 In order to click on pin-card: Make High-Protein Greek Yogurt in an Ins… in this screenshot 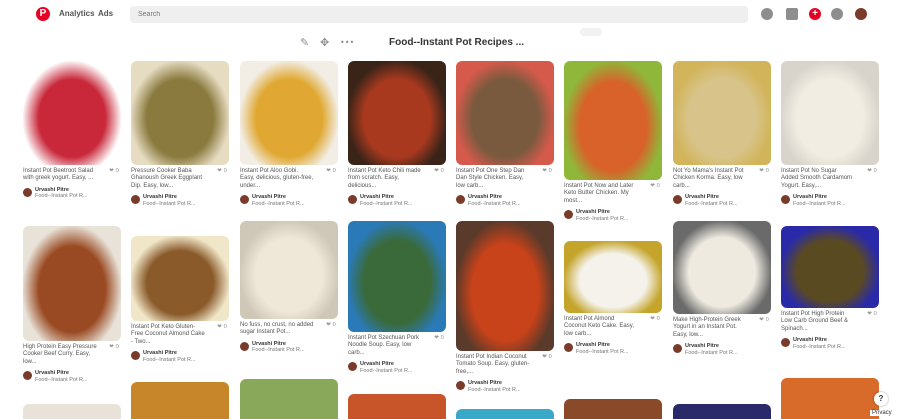, I will do `click(722, 288)`.